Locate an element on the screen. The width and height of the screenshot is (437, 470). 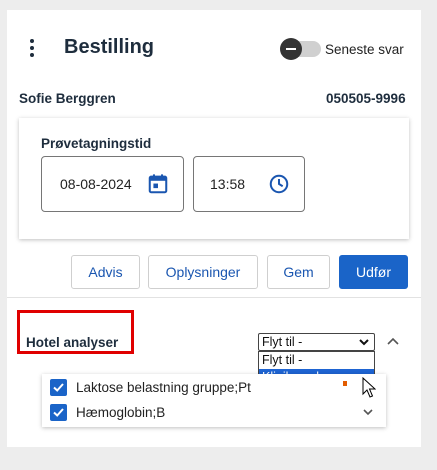
chevron-up-icon is located at coordinates (393, 341).